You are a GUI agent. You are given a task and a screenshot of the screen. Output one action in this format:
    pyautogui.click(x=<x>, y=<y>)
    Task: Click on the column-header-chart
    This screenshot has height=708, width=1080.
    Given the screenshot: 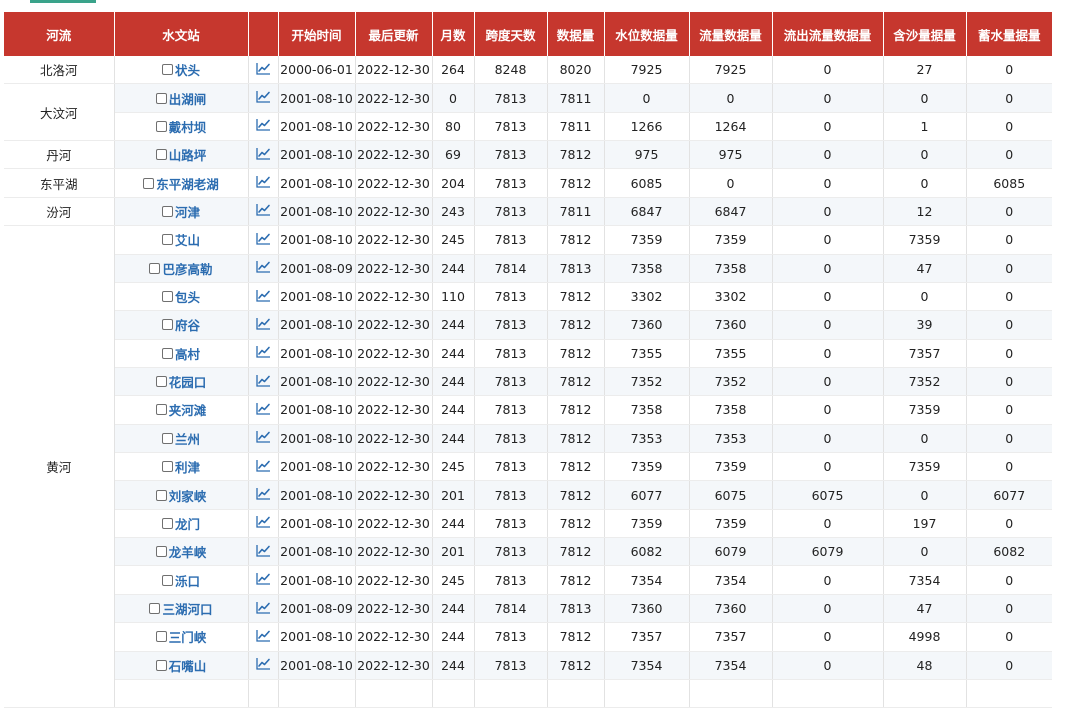 What is the action you would take?
    pyautogui.click(x=263, y=34)
    